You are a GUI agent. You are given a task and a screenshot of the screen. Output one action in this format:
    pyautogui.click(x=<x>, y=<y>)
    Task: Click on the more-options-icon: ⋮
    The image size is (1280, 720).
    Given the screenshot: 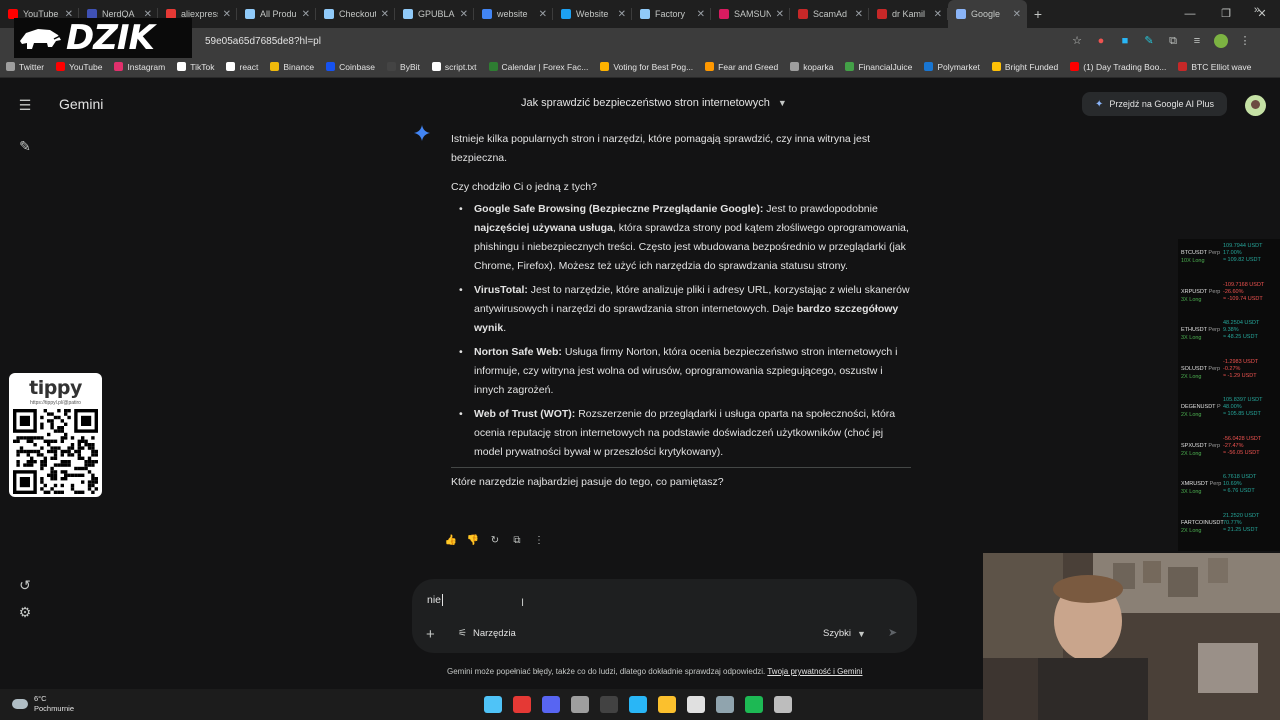 What is the action you would take?
    pyautogui.click(x=539, y=541)
    